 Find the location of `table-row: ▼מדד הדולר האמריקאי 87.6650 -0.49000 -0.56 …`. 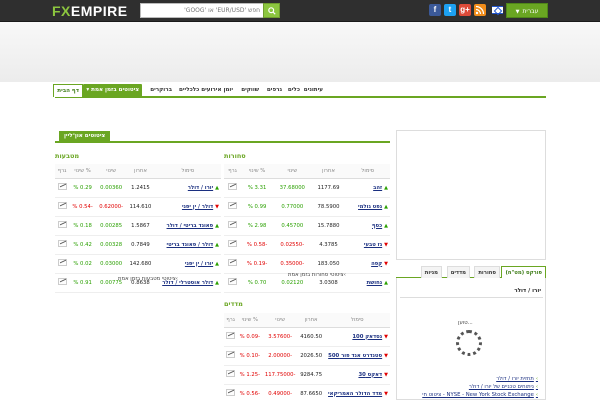

table-row: ▼מדד הדולר האמריקאי 87.6650 -0.49000 -0.56 … is located at coordinates (307, 392).